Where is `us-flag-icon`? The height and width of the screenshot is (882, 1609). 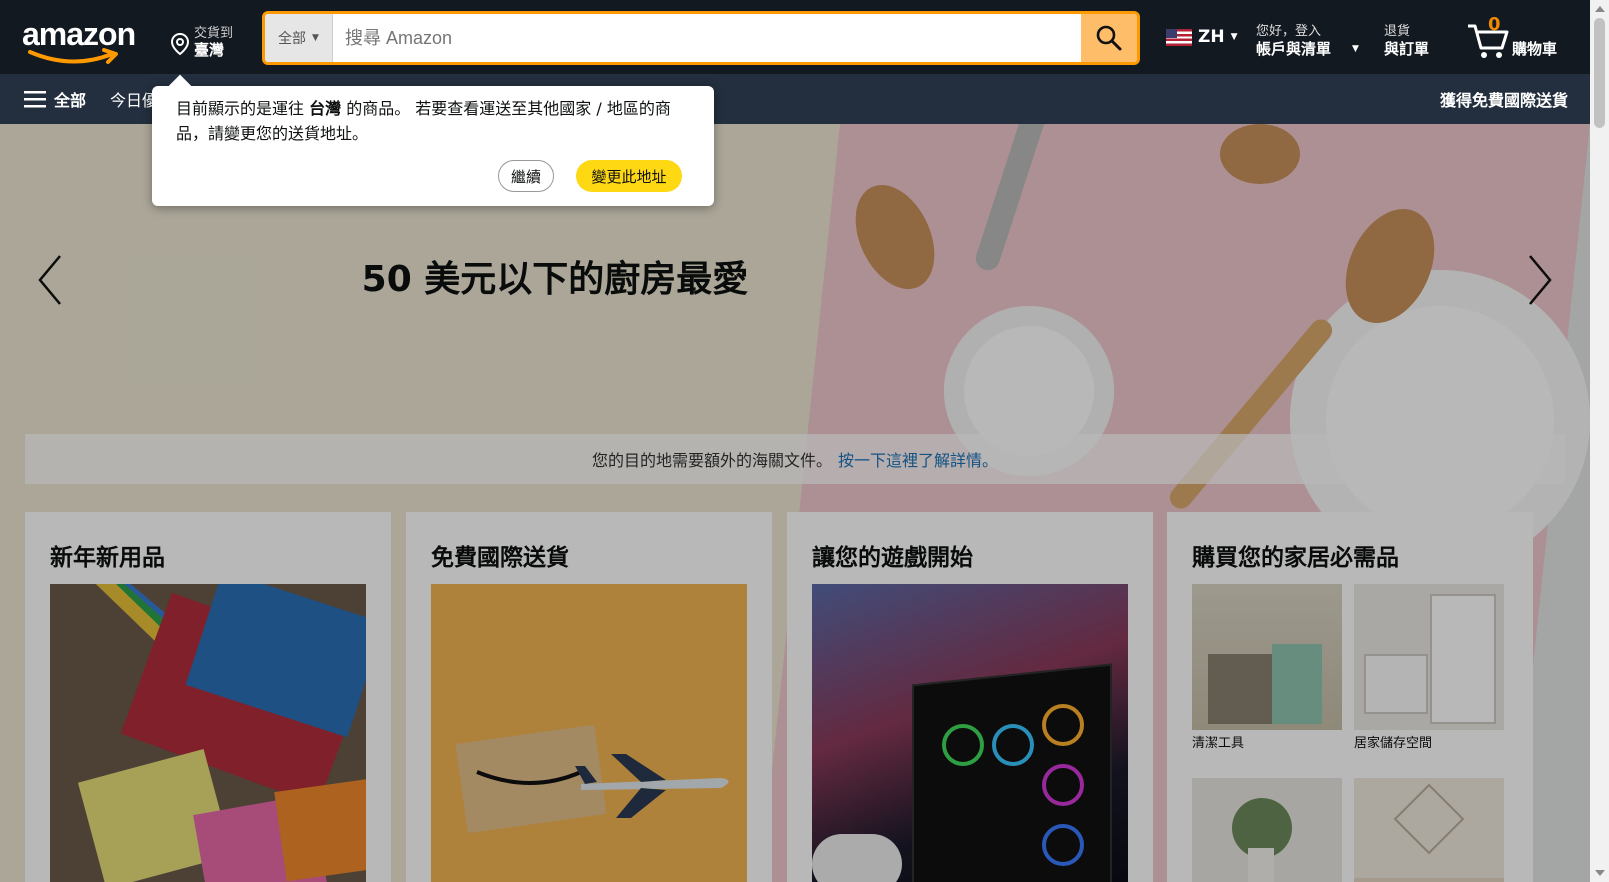 us-flag-icon is located at coordinates (1179, 37).